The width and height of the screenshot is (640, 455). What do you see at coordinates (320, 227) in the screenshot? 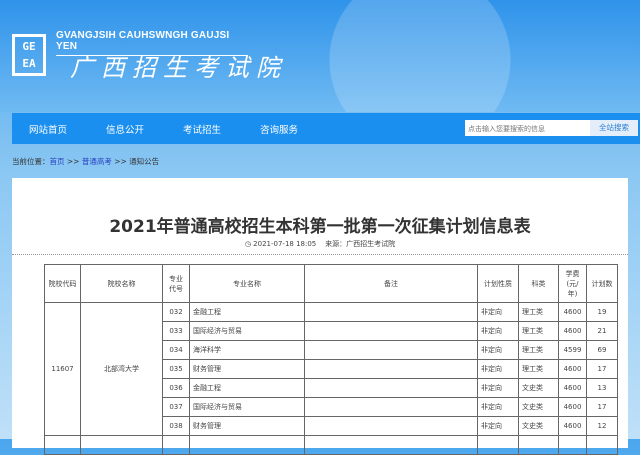
I see `page-title: 2021年普通高校招生本科第一批第一次征集计划信息表` at bounding box center [320, 227].